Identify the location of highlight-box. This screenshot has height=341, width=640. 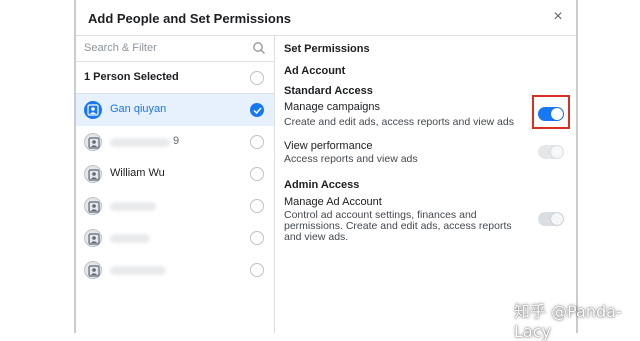
(551, 112).